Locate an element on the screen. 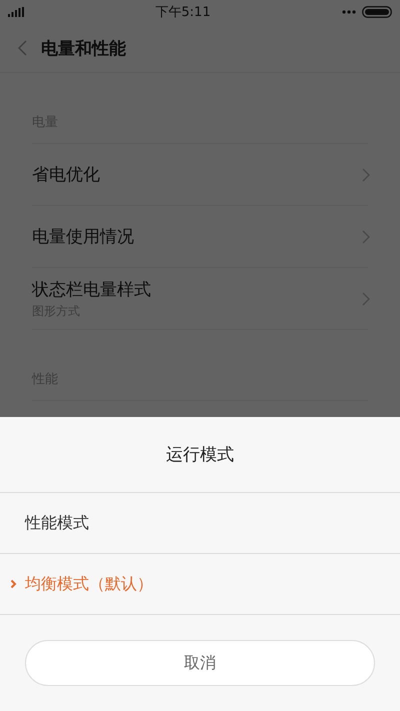  mode-option: 性能模式 is located at coordinates (57, 523).